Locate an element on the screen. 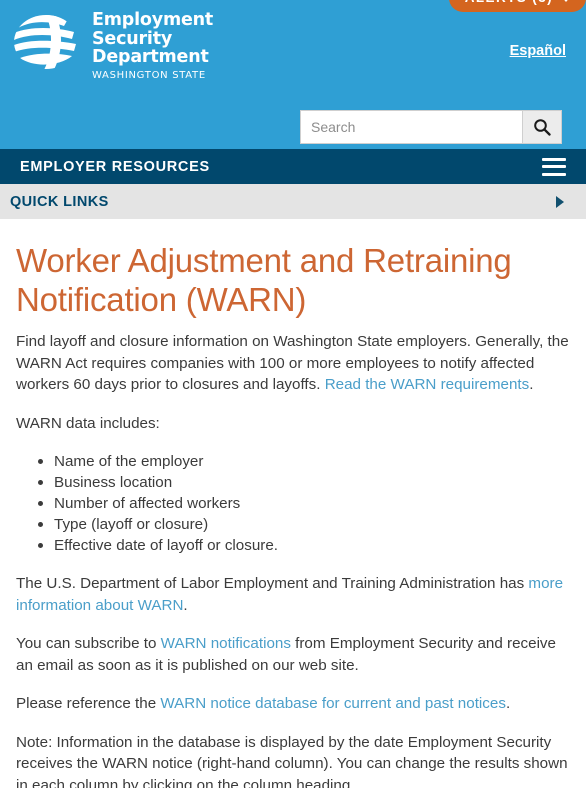 The height and width of the screenshot is (788, 586). logo-line-3: Department is located at coordinates (150, 57).